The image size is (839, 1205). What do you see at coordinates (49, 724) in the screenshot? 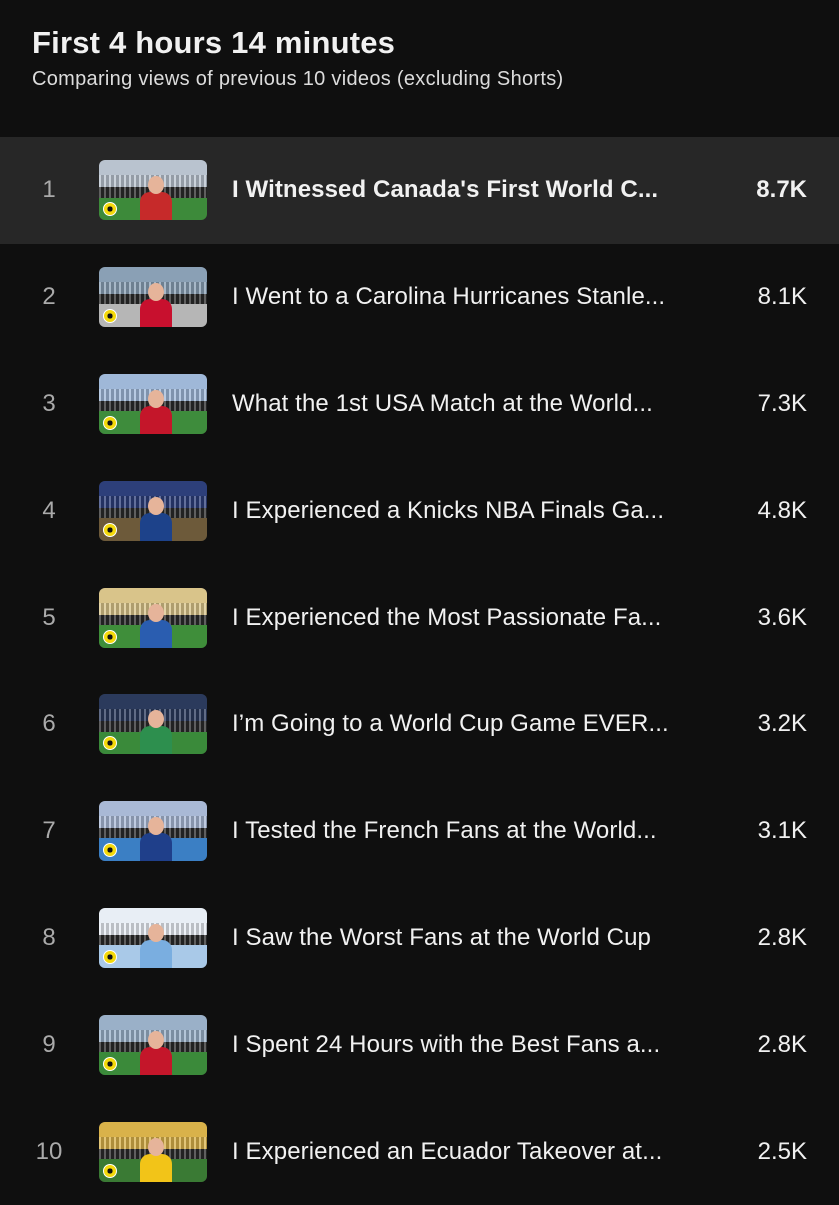
I see `video-rank: 6` at bounding box center [49, 724].